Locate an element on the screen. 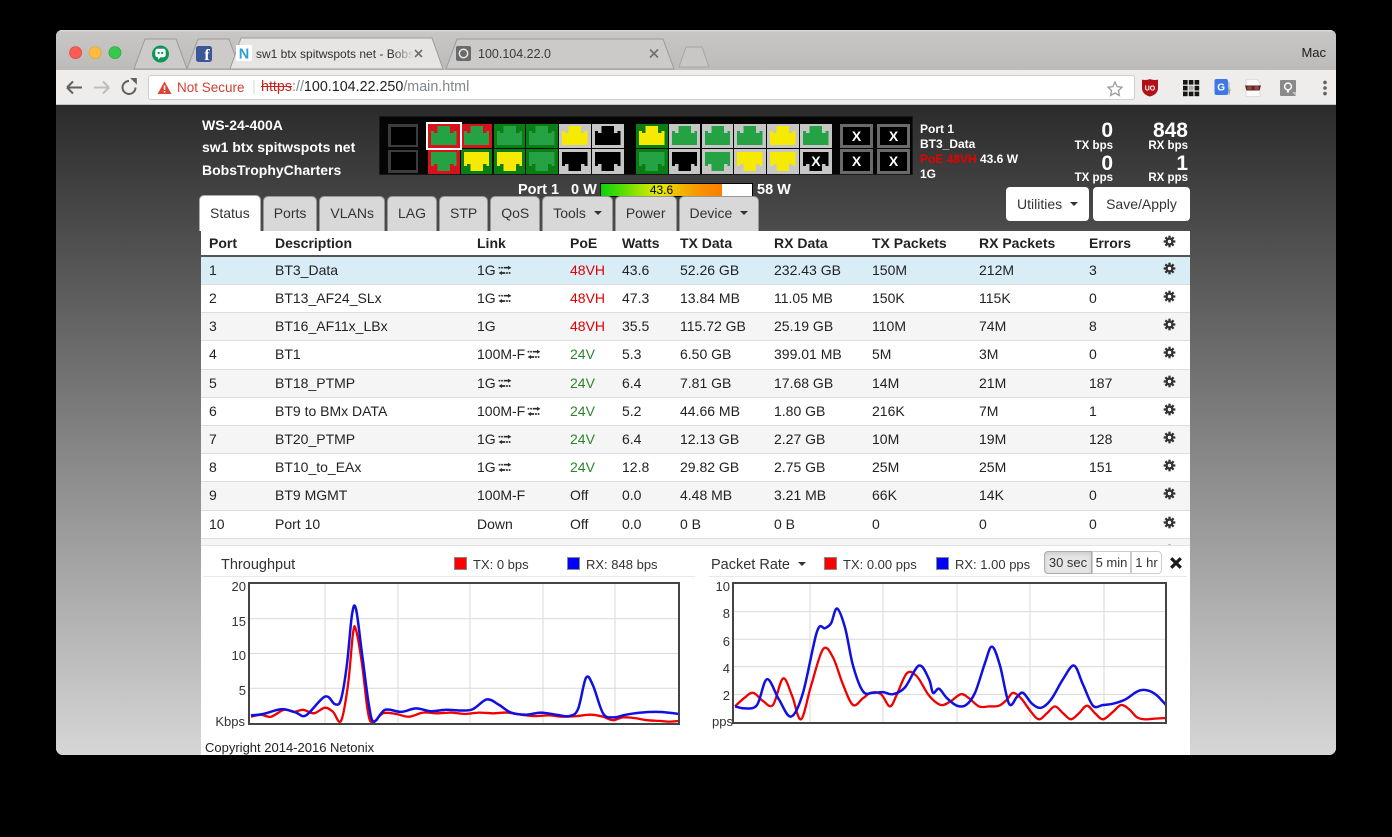  svg-text: UO is located at coordinates (1150, 89).